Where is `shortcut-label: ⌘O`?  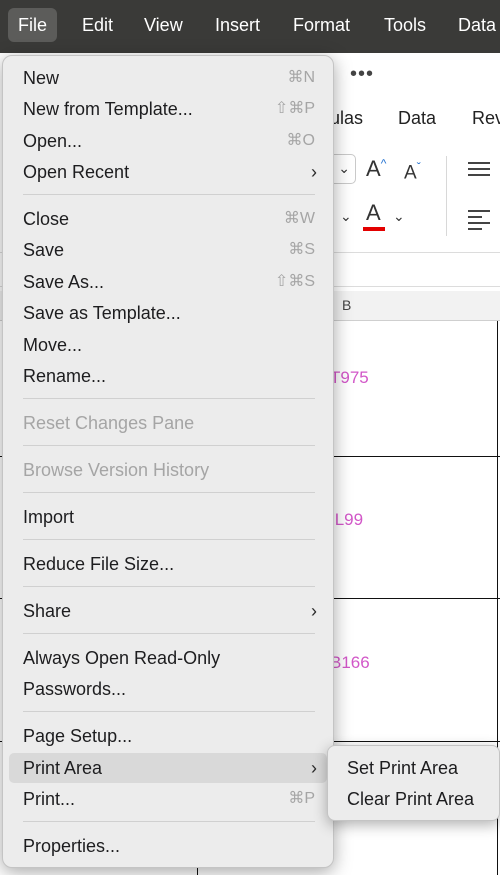 shortcut-label: ⌘O is located at coordinates (300, 140).